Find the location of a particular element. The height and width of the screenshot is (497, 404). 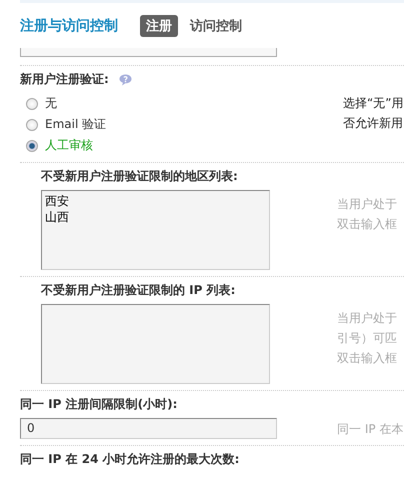

page-title: 注册与访问控制 is located at coordinates (69, 25).